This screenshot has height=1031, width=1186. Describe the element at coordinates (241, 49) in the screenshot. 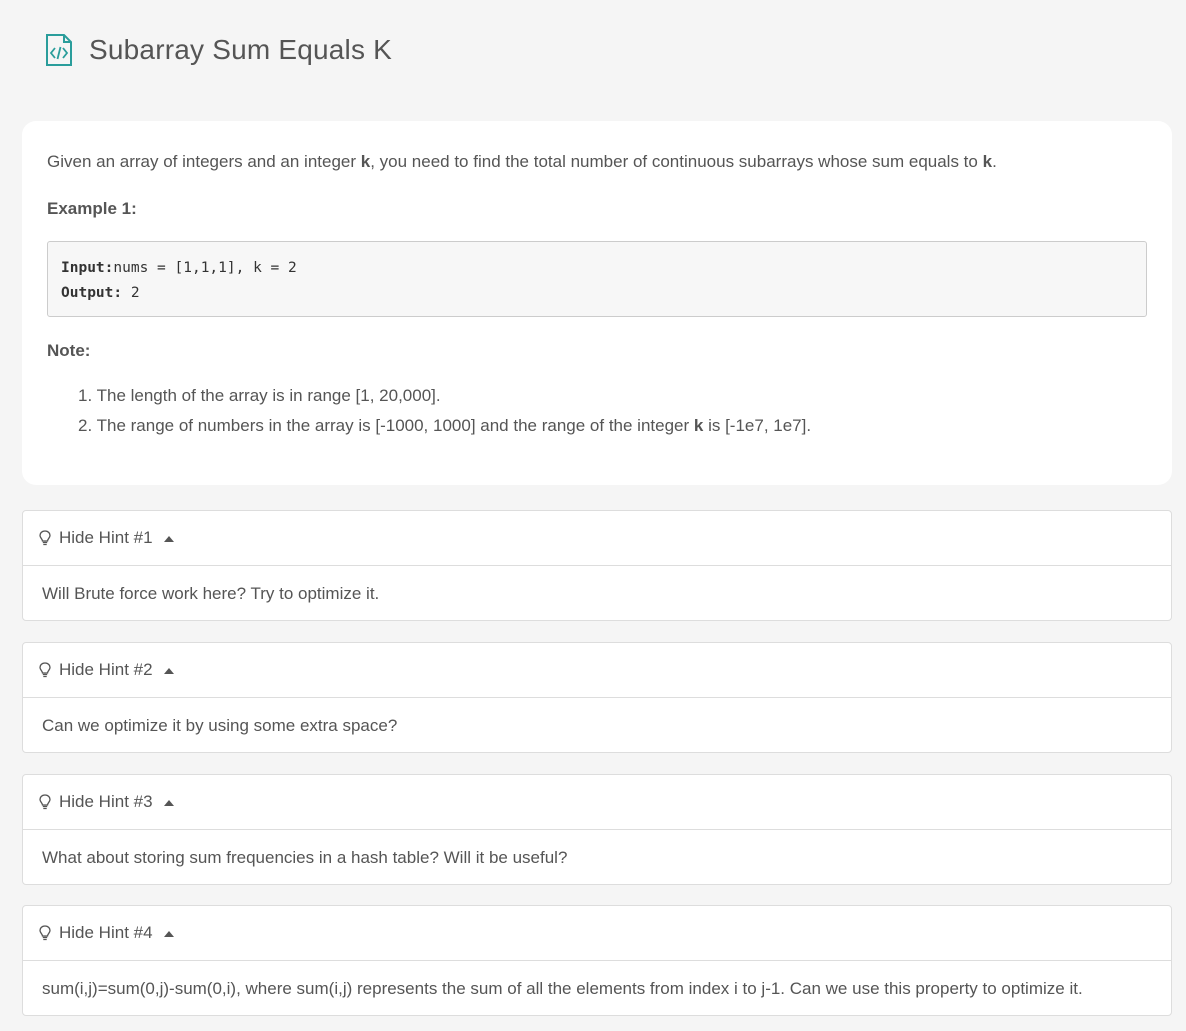

I see `page-title: Subarray Sum Equals K` at that location.